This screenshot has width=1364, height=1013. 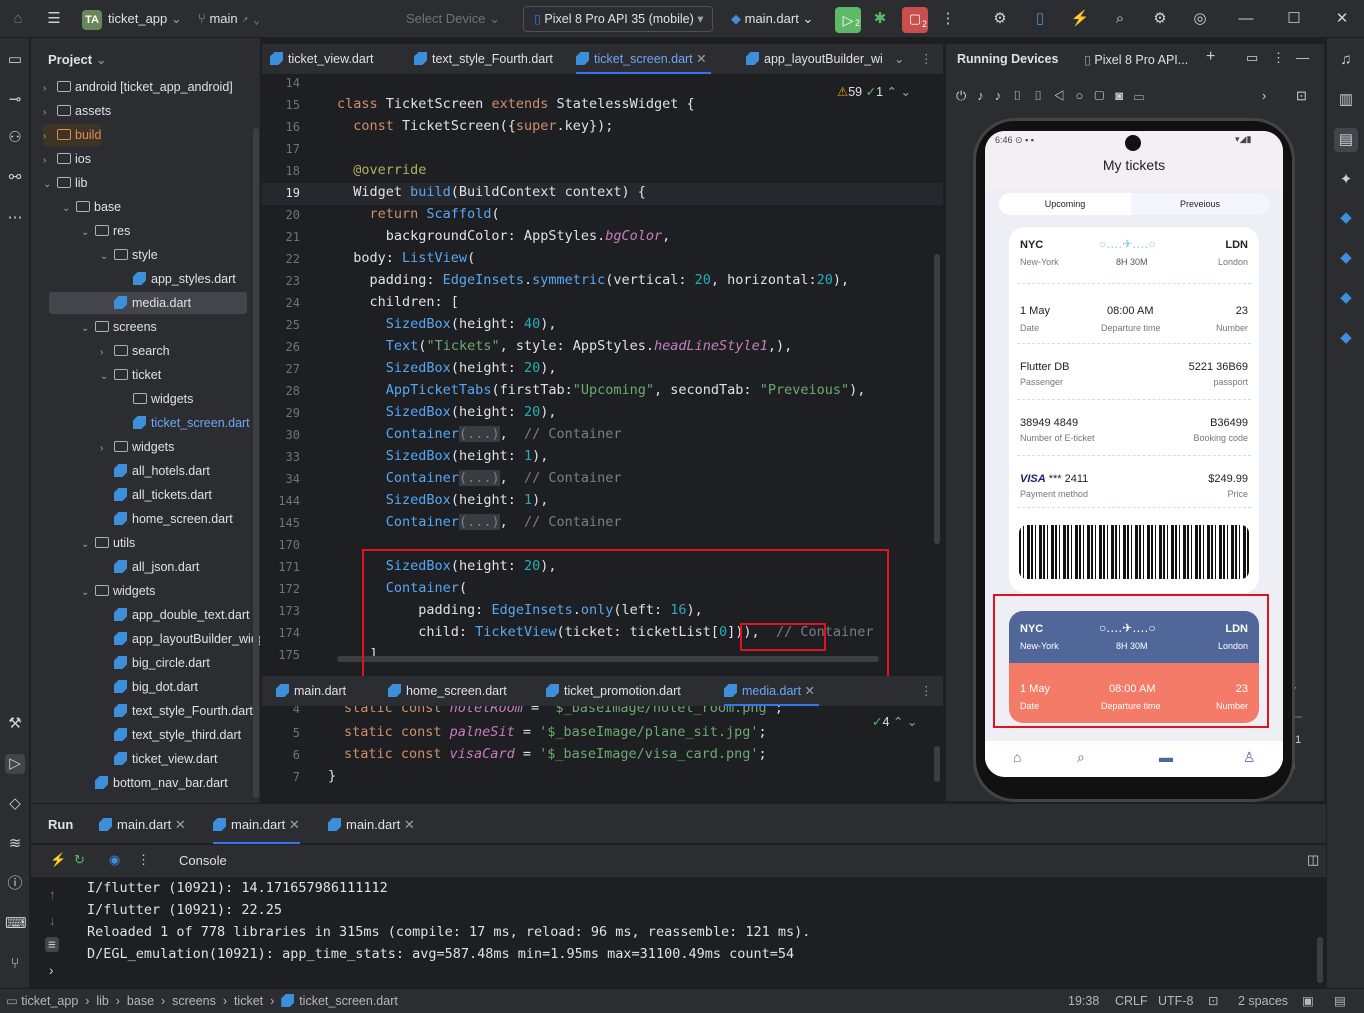 I want to click on file-encoding: UTF-8, so click(x=1175, y=1001).